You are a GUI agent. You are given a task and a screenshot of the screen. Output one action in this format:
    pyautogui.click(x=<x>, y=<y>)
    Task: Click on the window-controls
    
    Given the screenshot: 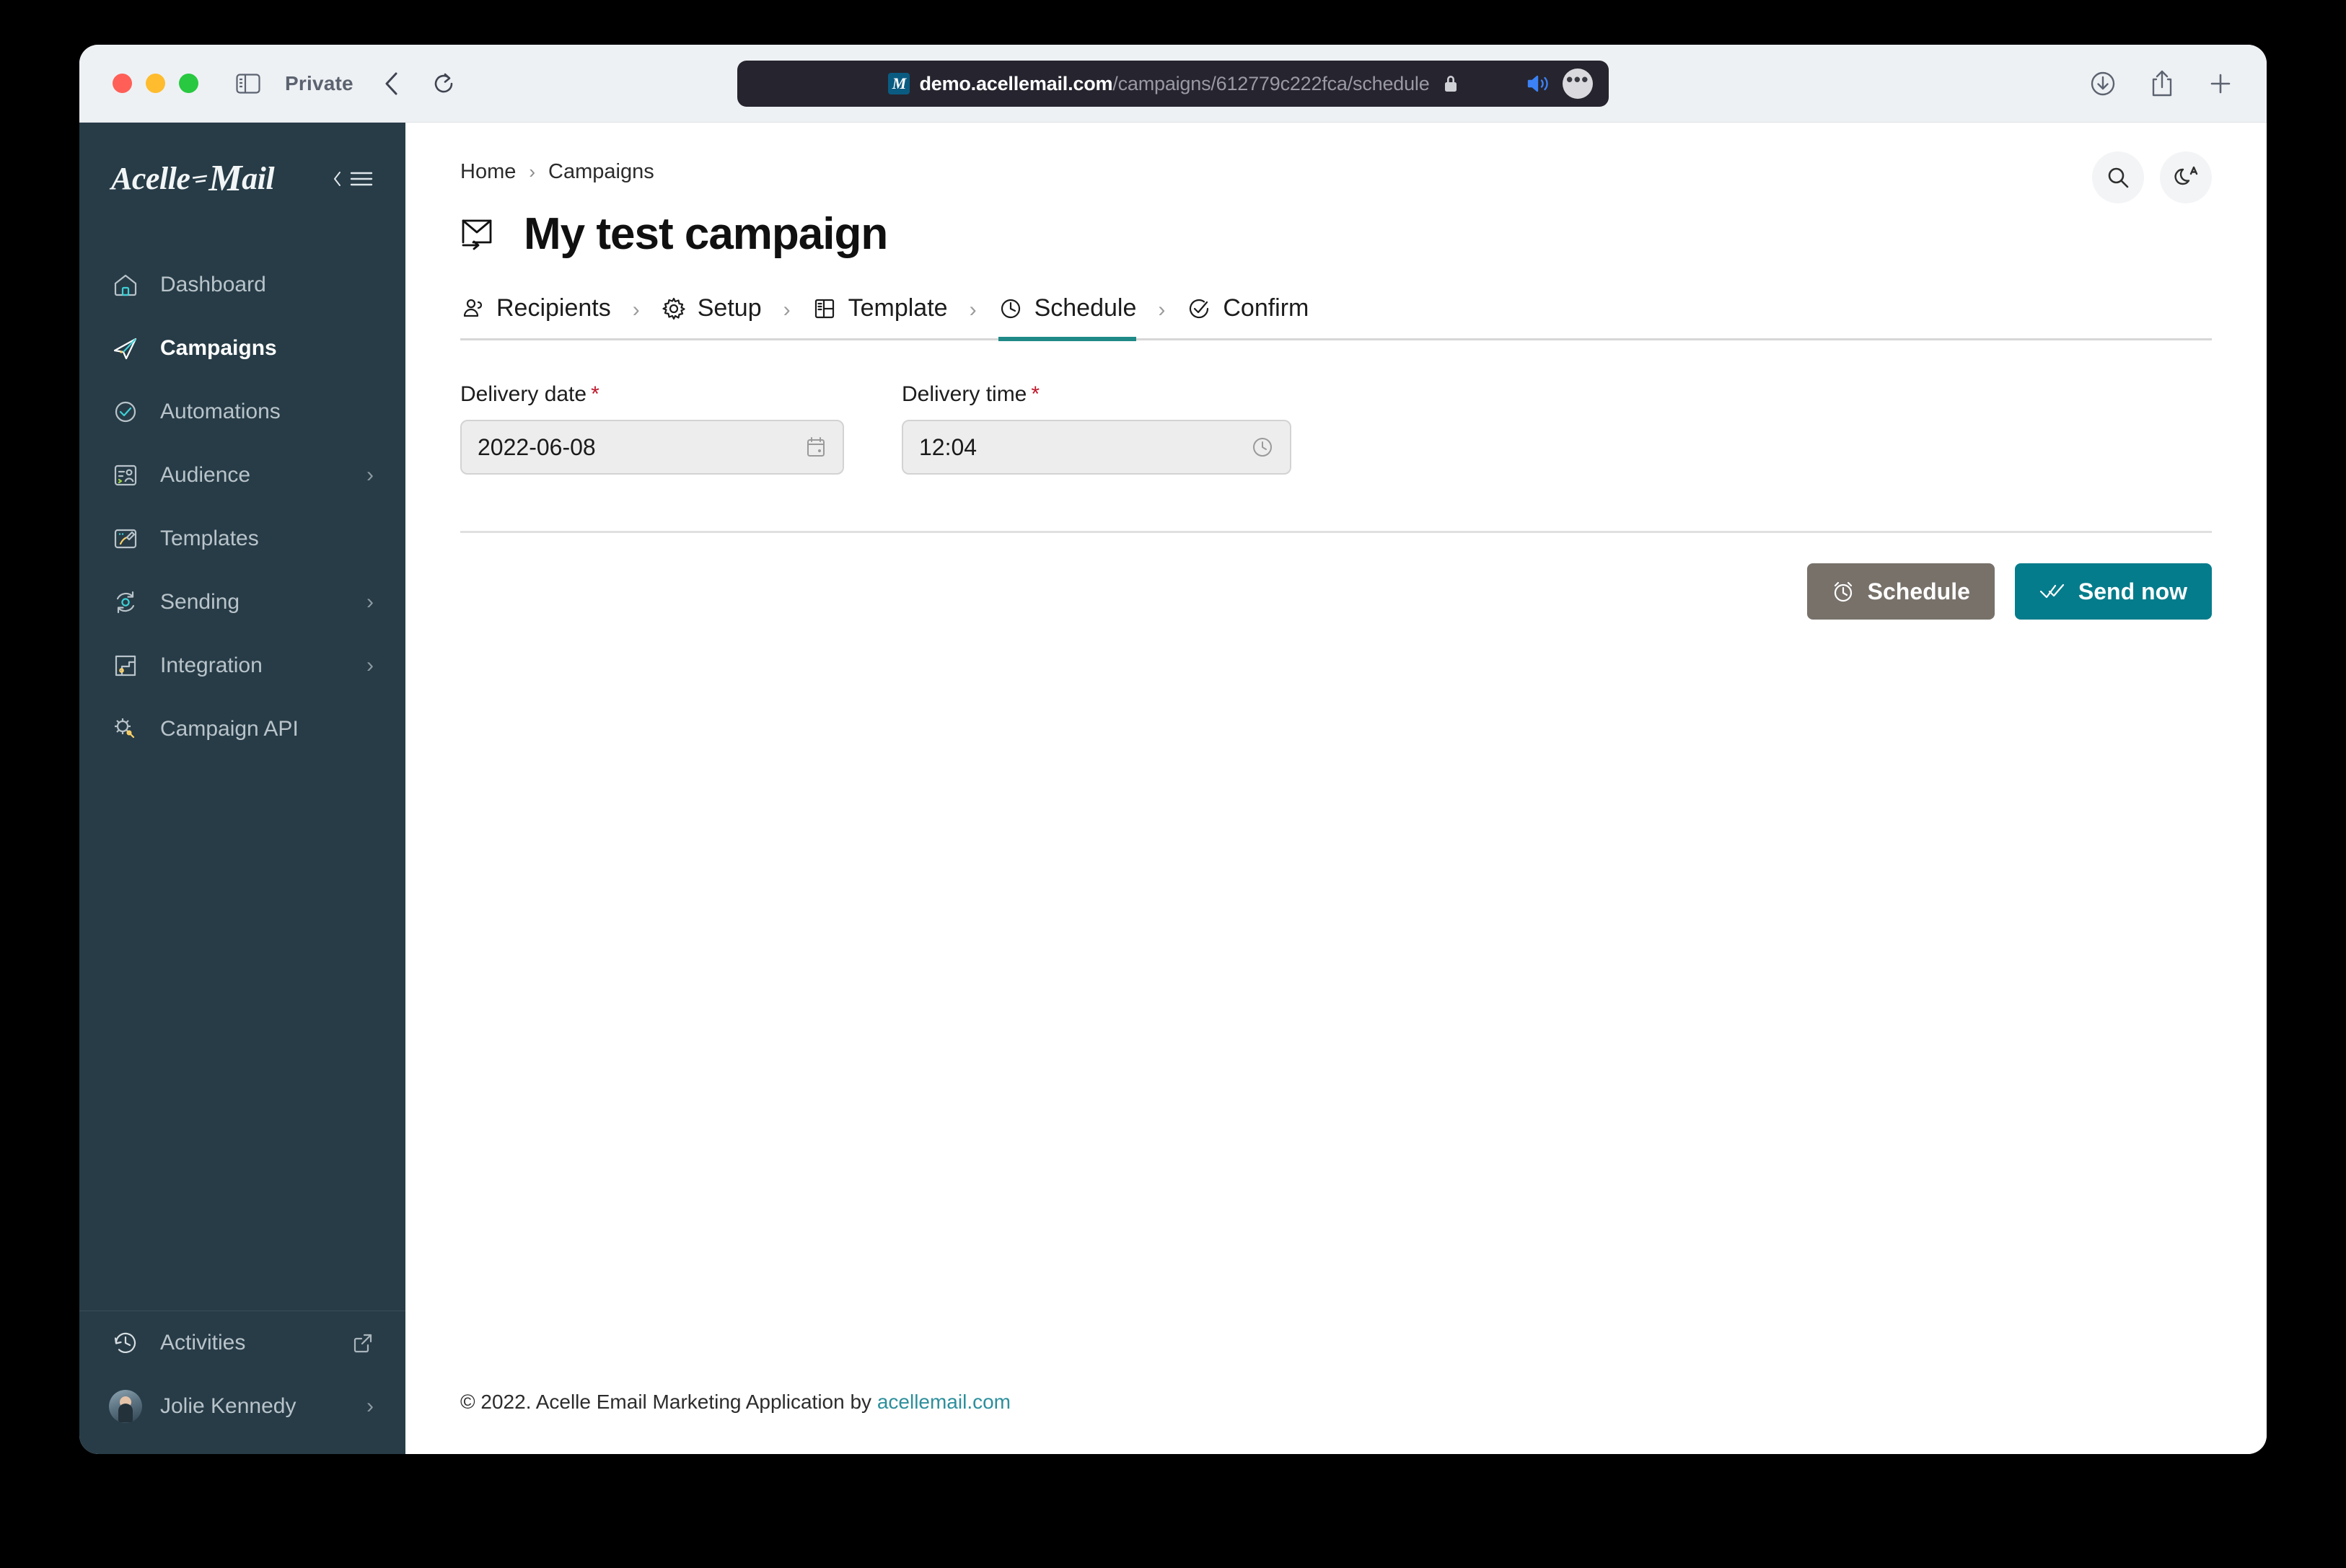 What is the action you would take?
    pyautogui.click(x=155, y=83)
    